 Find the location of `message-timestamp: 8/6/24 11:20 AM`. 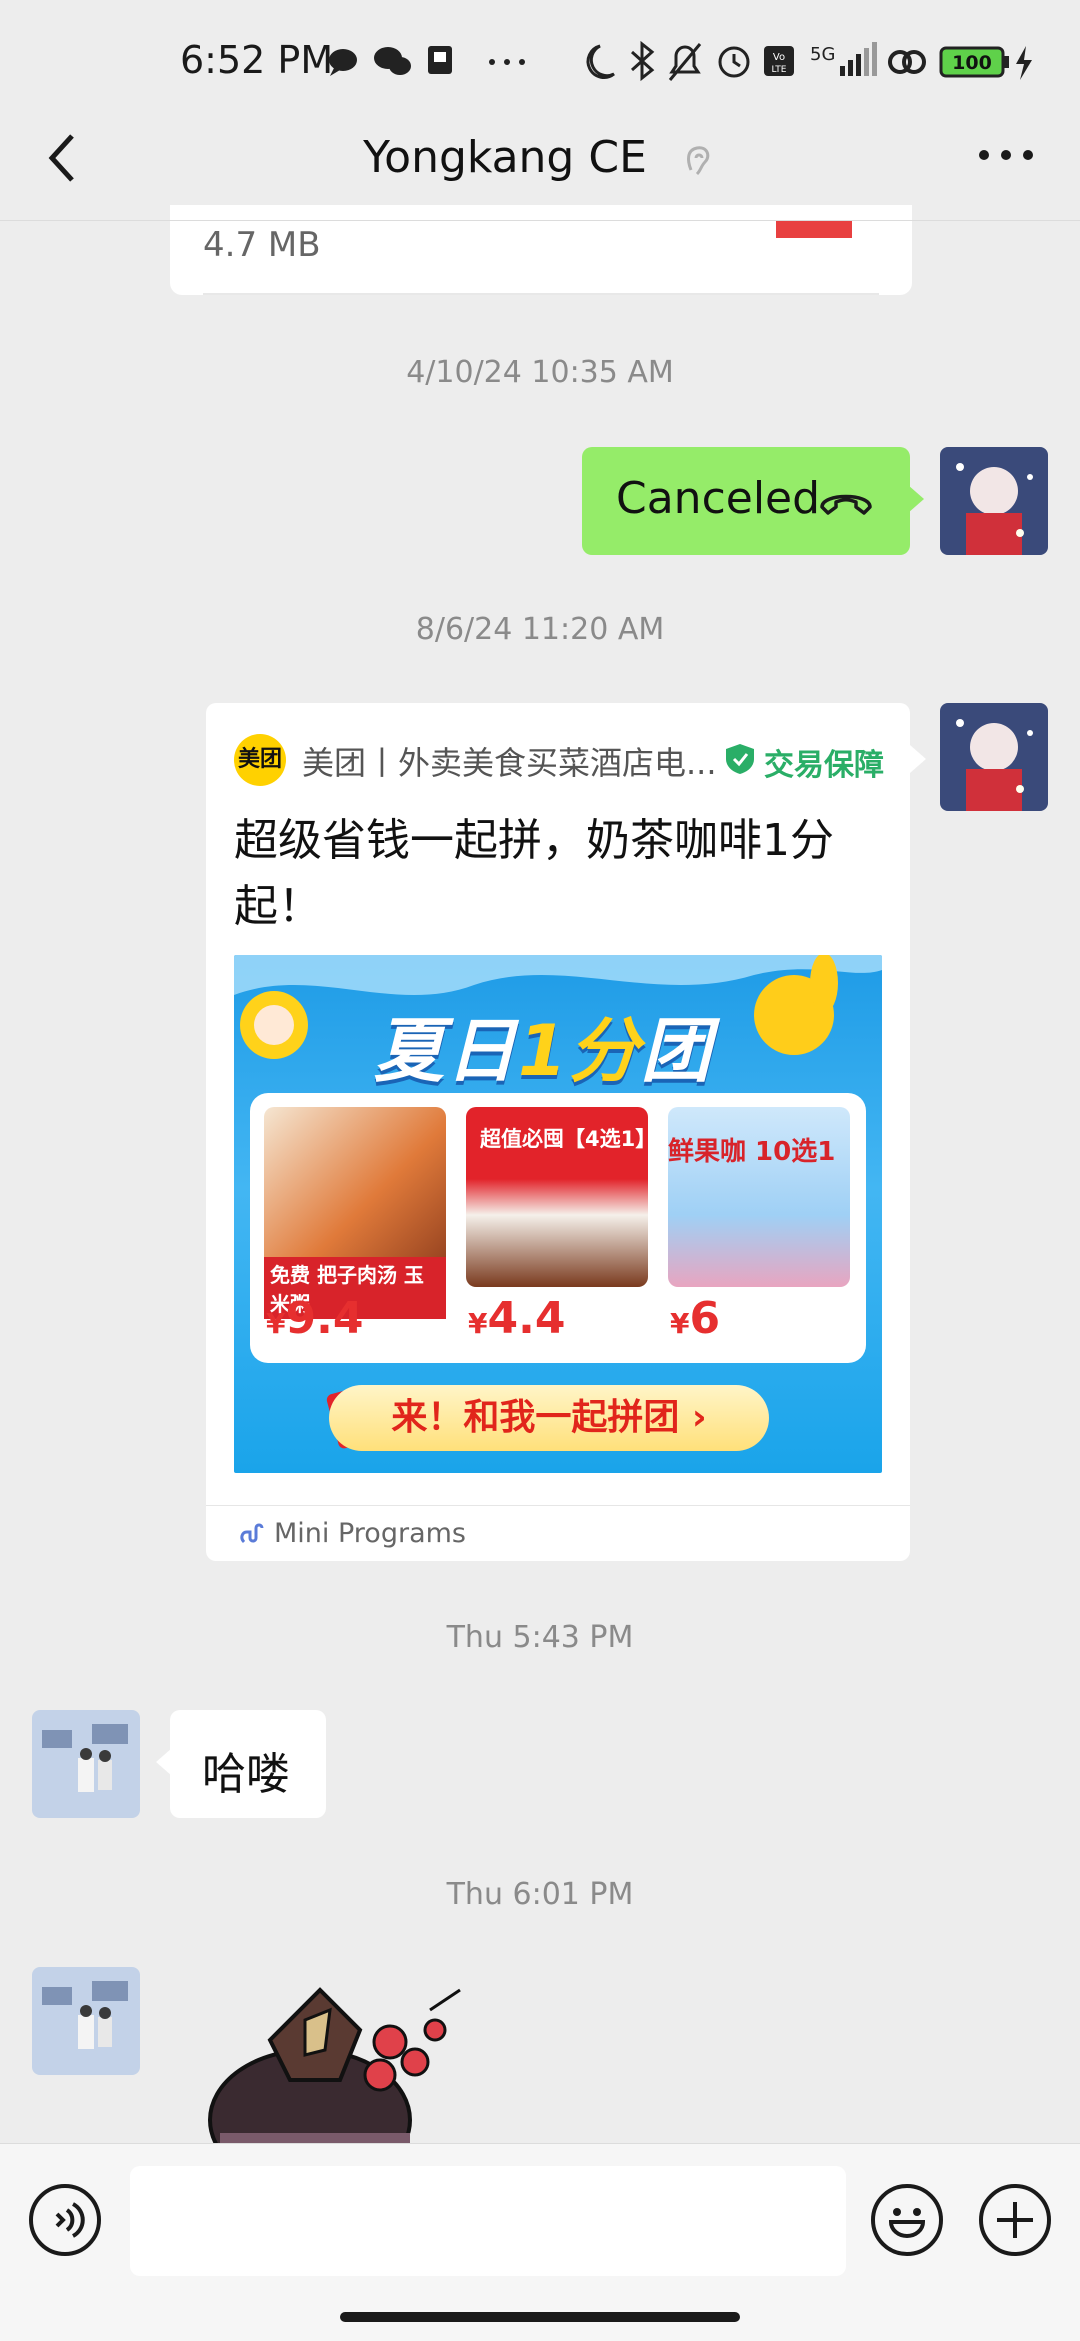

message-timestamp: 8/6/24 11:20 AM is located at coordinates (540, 629).